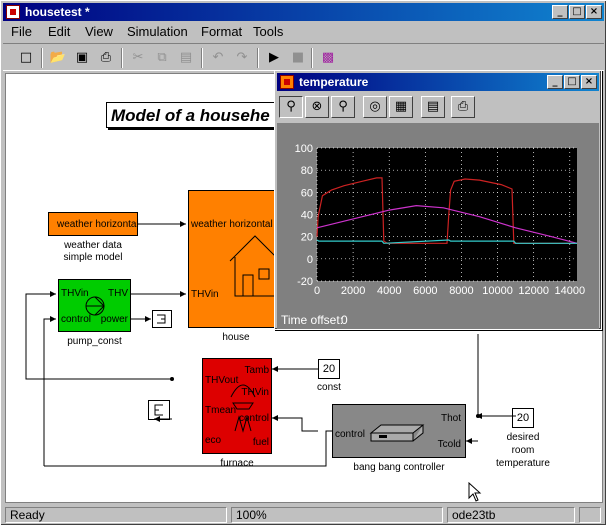  Describe the element at coordinates (438, 82) in the screenshot. I see `scope-title-bar: temperature _ □ ×` at that location.